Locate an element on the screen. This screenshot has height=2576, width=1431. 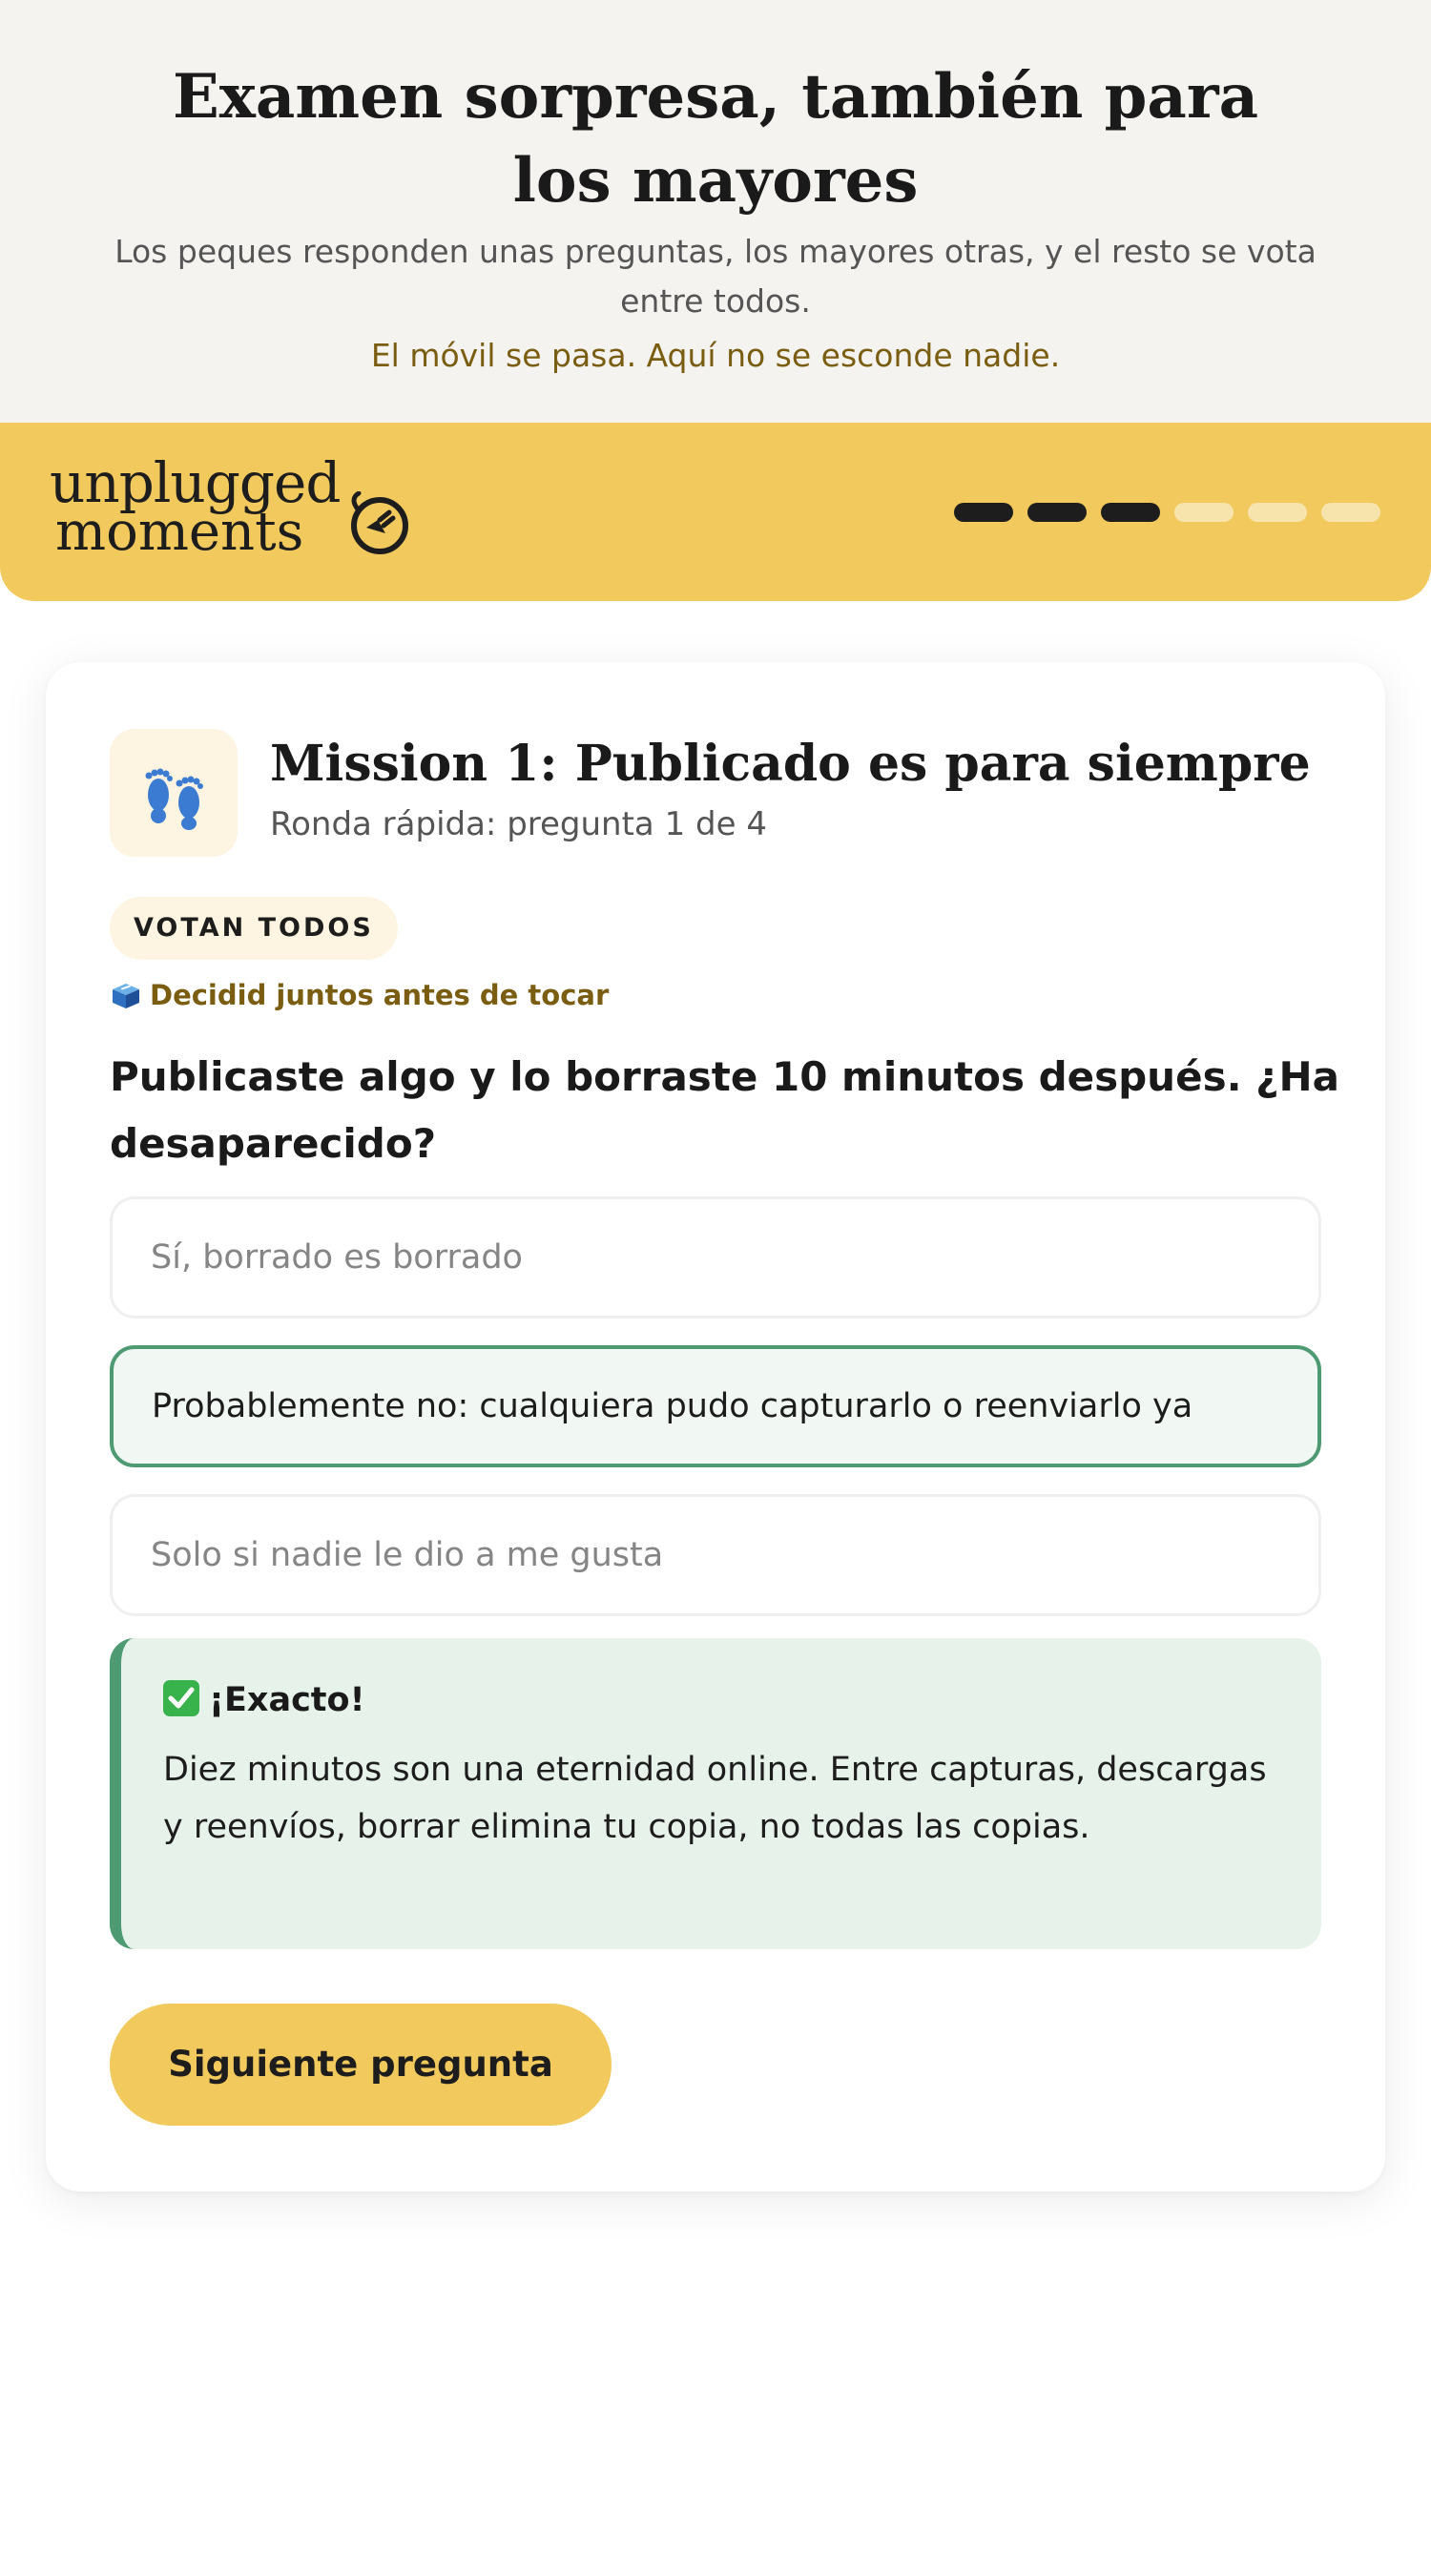
brand-bar: unplugged moments is located at coordinates (715, 512).